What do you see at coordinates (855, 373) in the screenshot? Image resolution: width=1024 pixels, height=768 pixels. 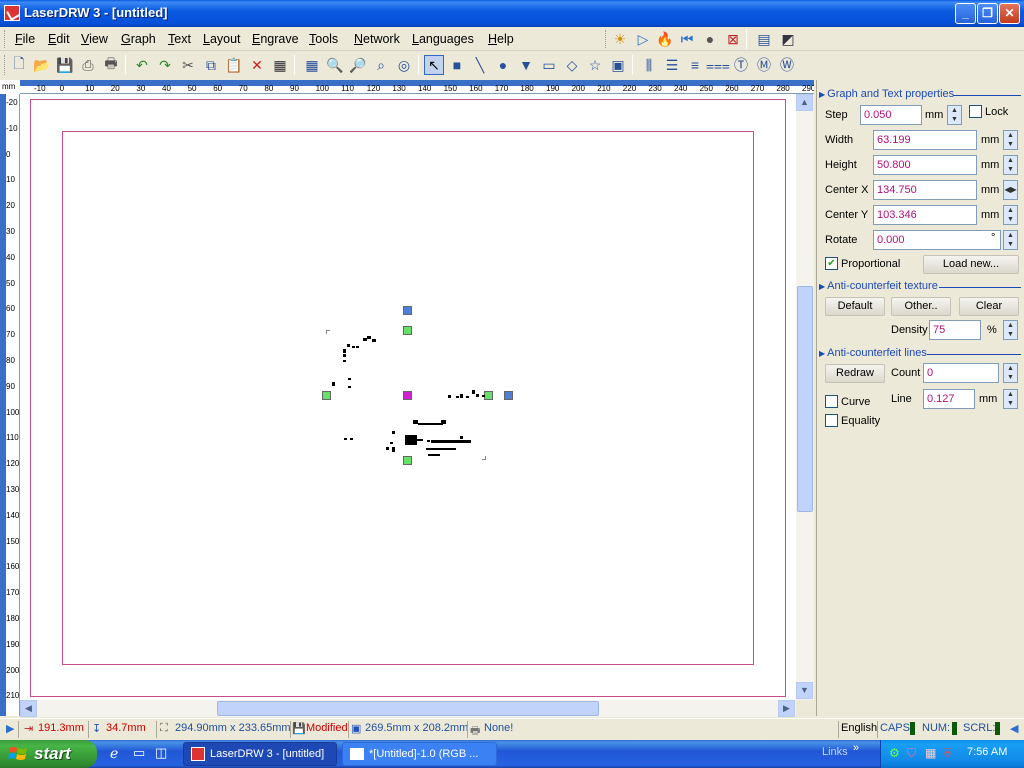 I see `redraw-button: Redraw` at bounding box center [855, 373].